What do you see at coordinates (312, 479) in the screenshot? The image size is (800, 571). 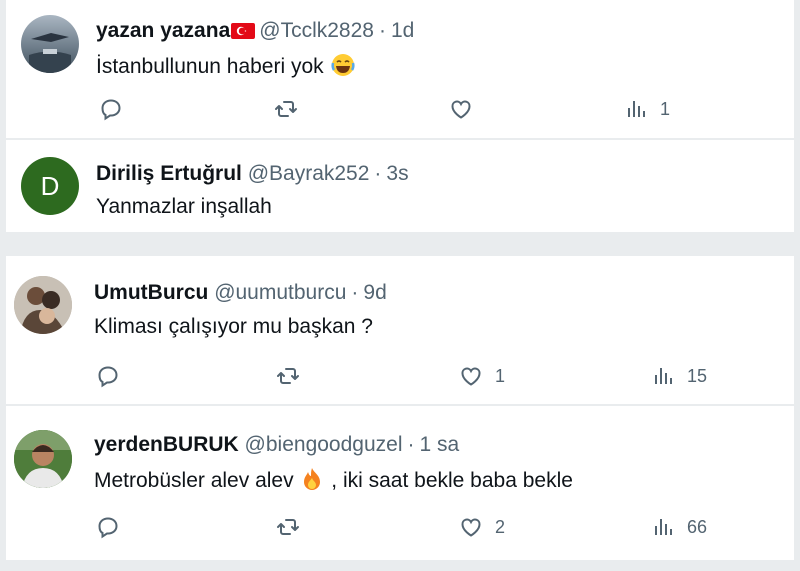 I see `fire-emoji-icon` at bounding box center [312, 479].